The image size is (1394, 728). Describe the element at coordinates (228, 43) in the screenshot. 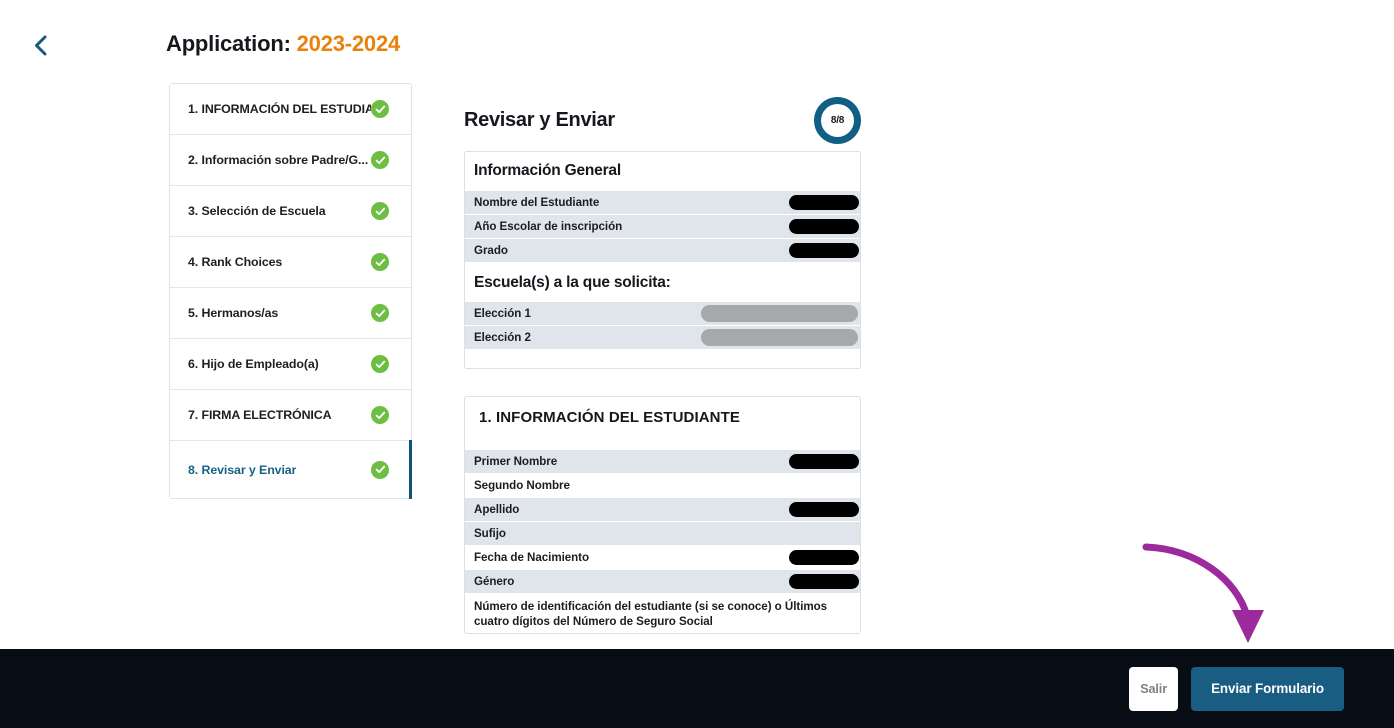

I see `page-title-prefix: Application:` at that location.